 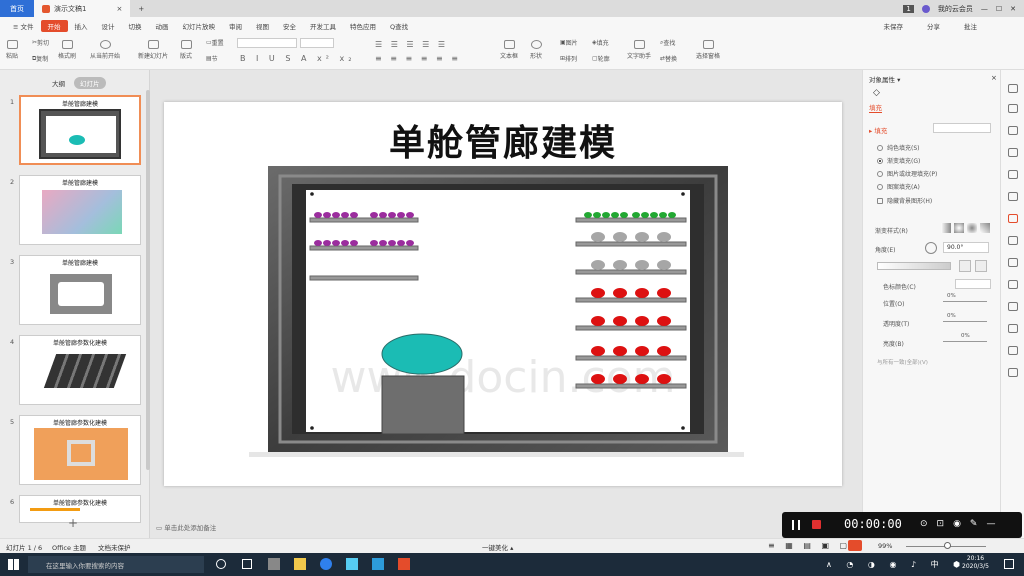 What do you see at coordinates (898, 186) in the screenshot?
I see `option-pattern-fill: 图案填充(A)` at bounding box center [898, 186].